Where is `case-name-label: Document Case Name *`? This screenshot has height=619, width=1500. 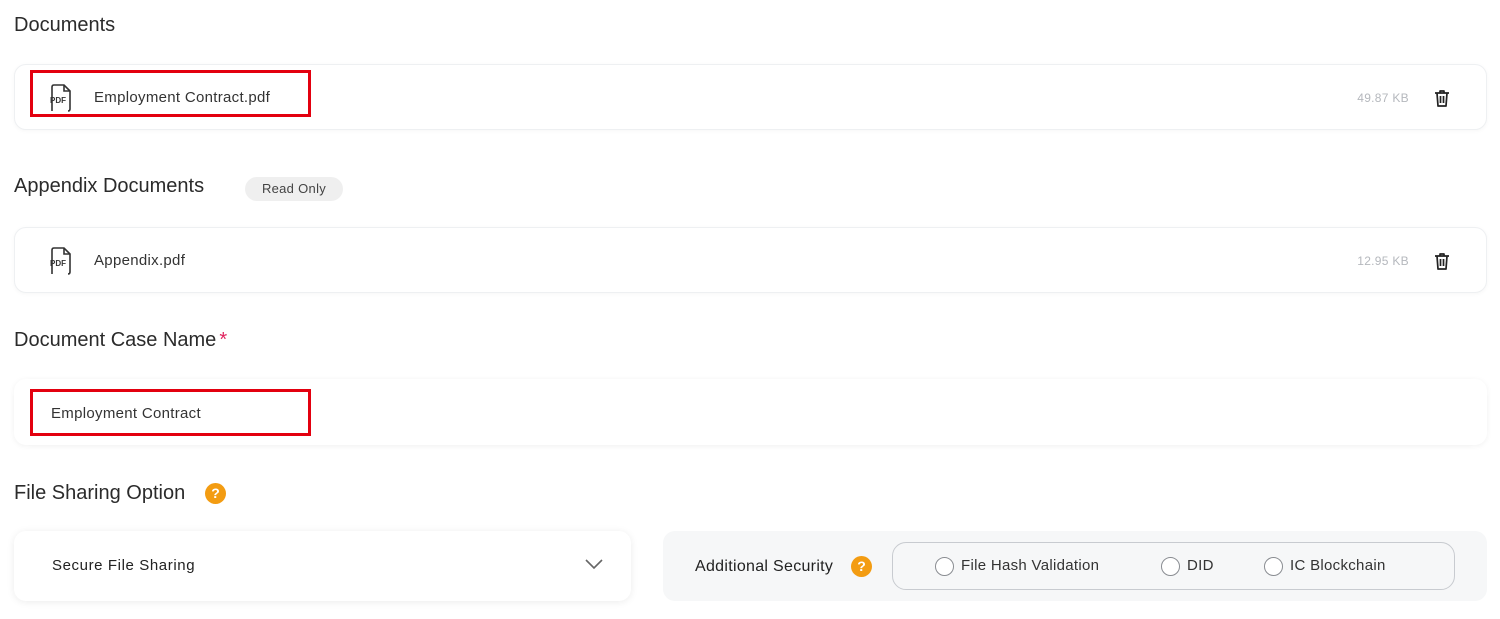
case-name-label: Document Case Name * is located at coordinates (120, 340).